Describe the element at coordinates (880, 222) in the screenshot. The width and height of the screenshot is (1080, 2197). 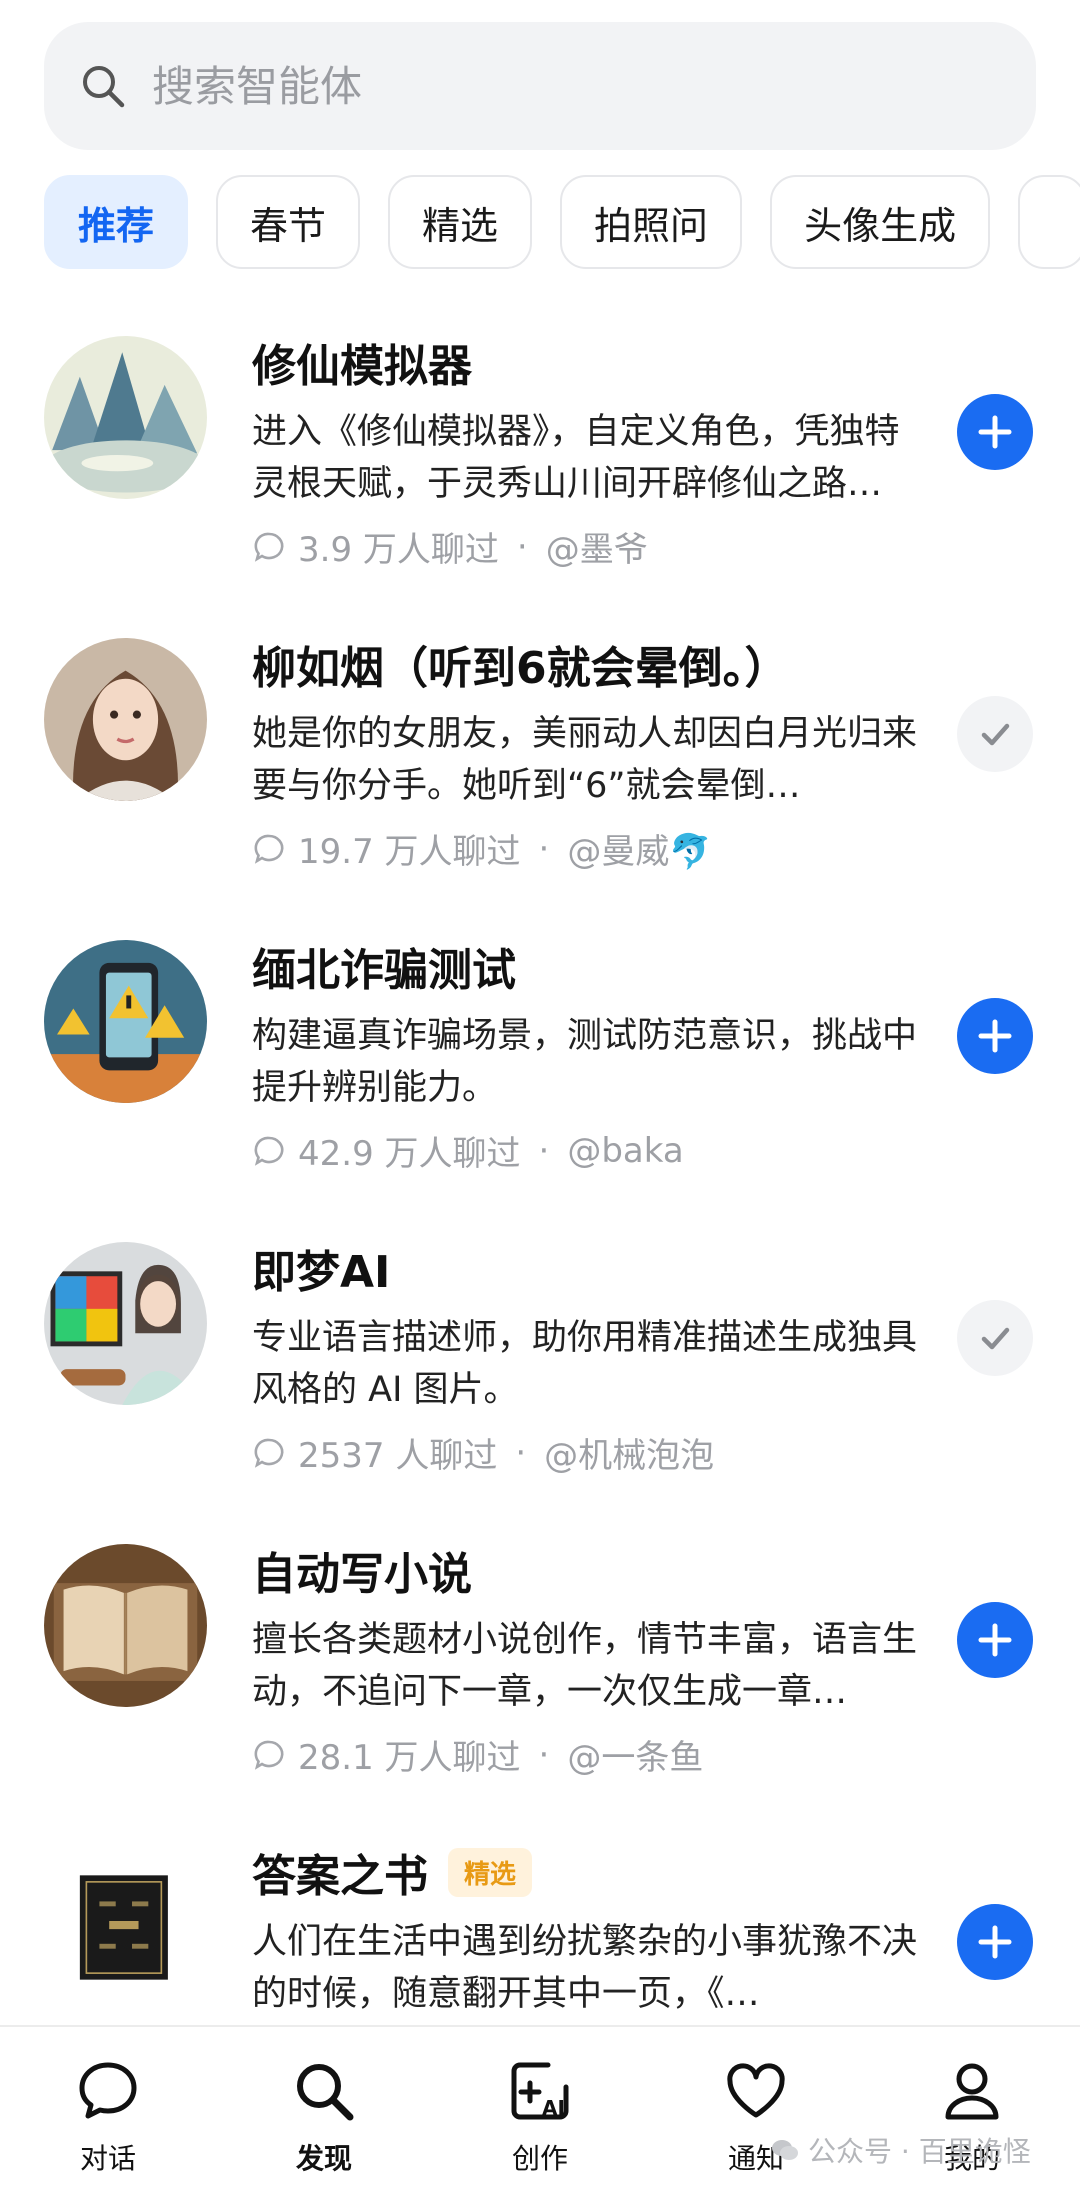
I see `tab-avatar-gen: 头像生成` at that location.